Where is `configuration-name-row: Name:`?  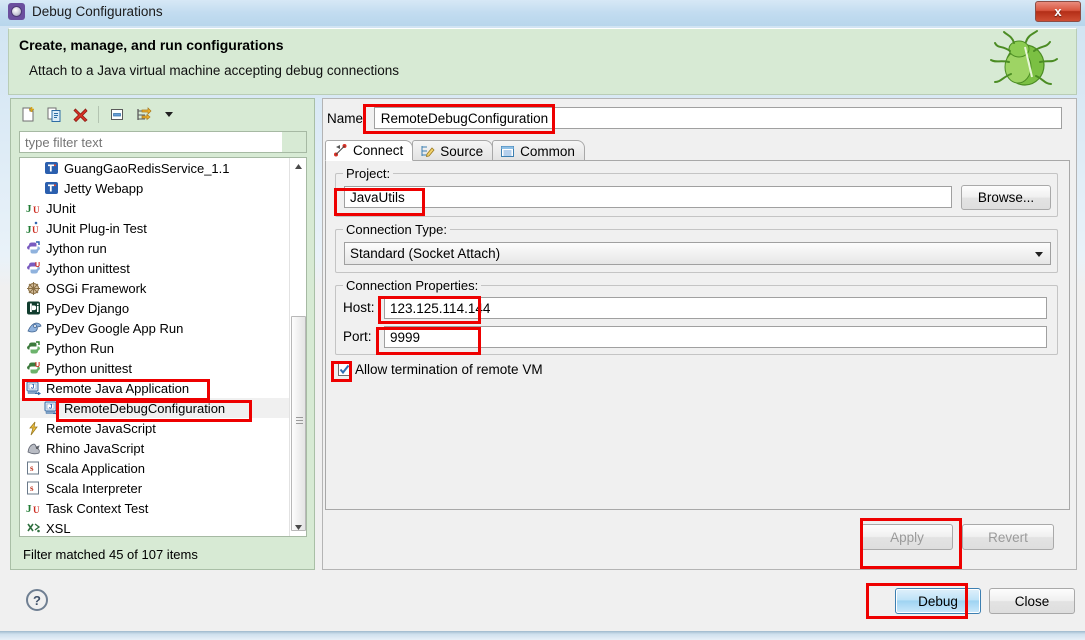 configuration-name-row: Name: is located at coordinates (697, 118).